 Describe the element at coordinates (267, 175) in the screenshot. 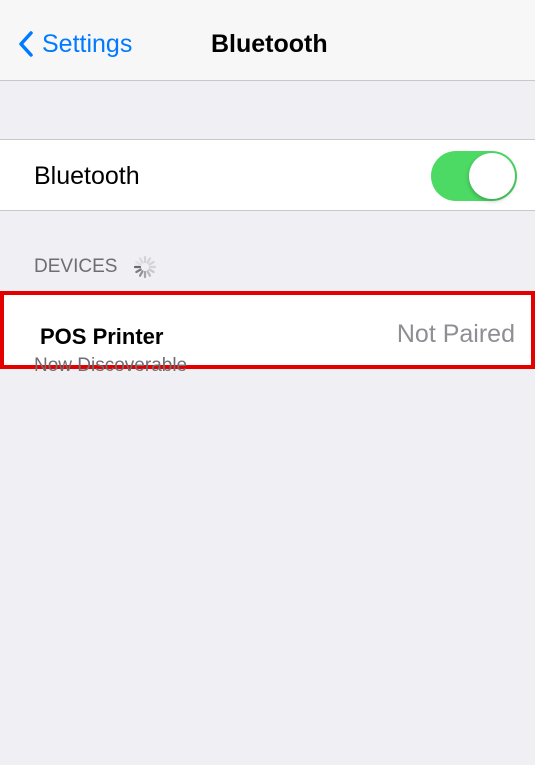

I see `bluetooth-row: Bluetooth` at that location.